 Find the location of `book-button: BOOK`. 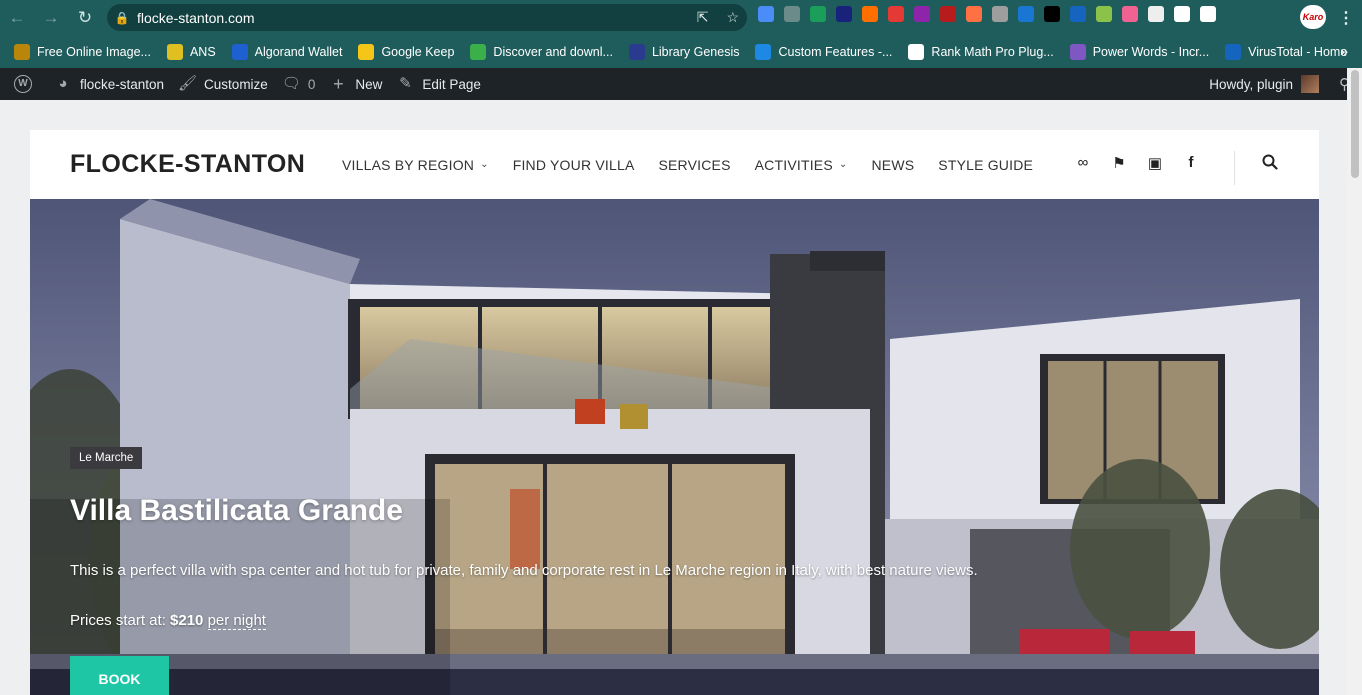

book-button: BOOK is located at coordinates (119, 675).